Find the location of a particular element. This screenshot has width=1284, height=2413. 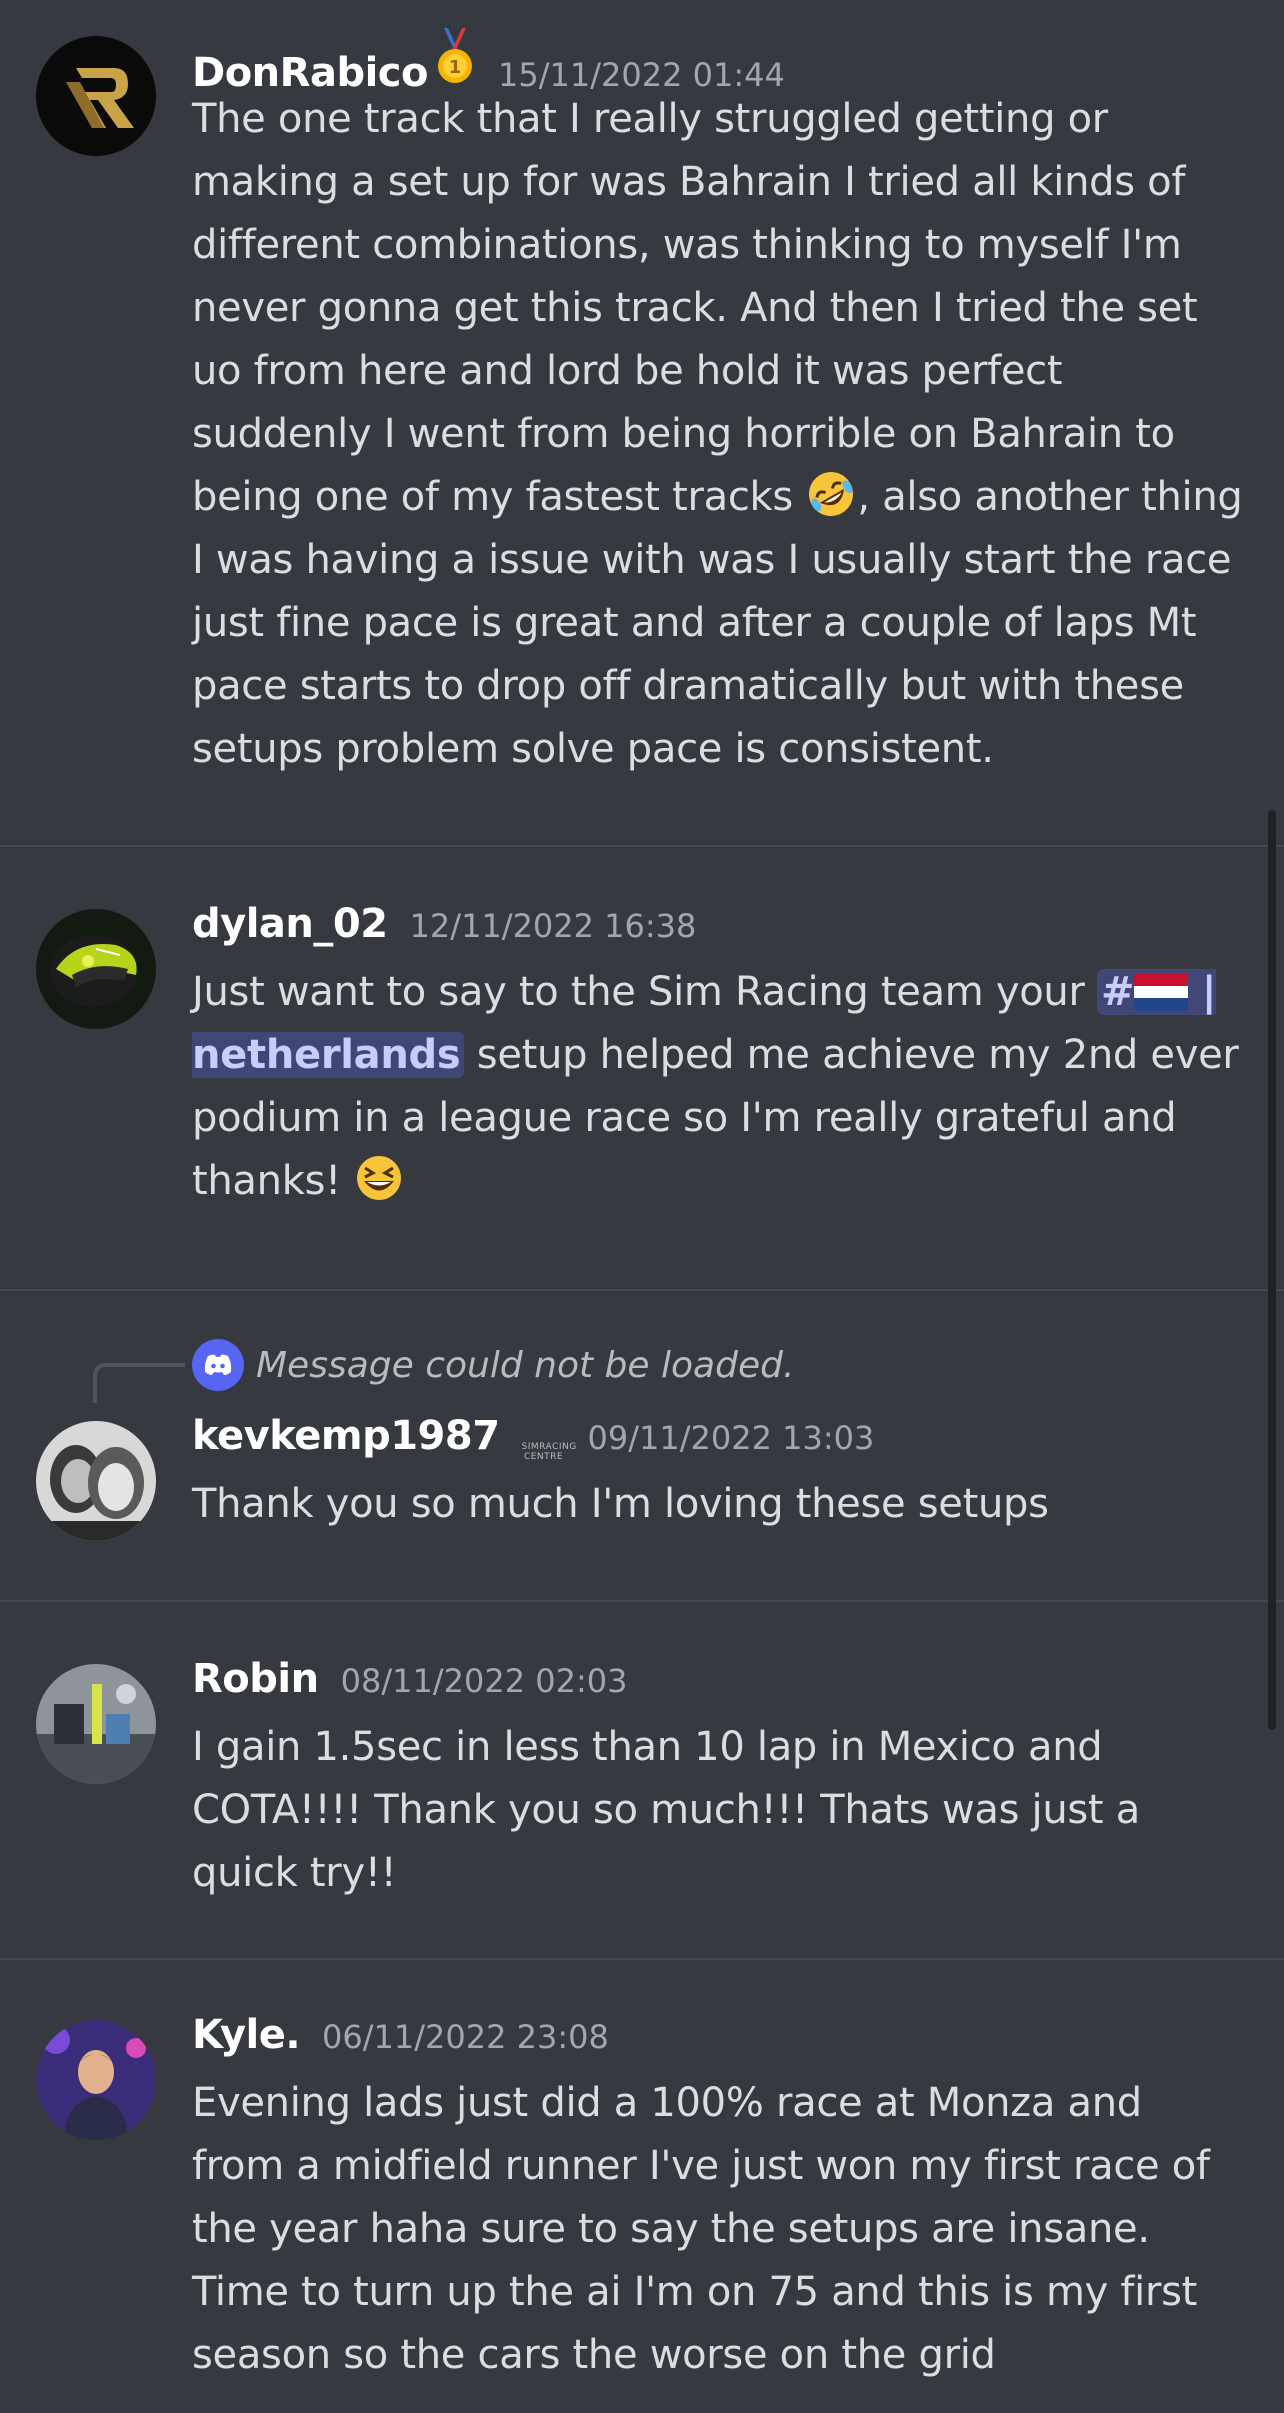

username: kevkemp1987 is located at coordinates (346, 1436).